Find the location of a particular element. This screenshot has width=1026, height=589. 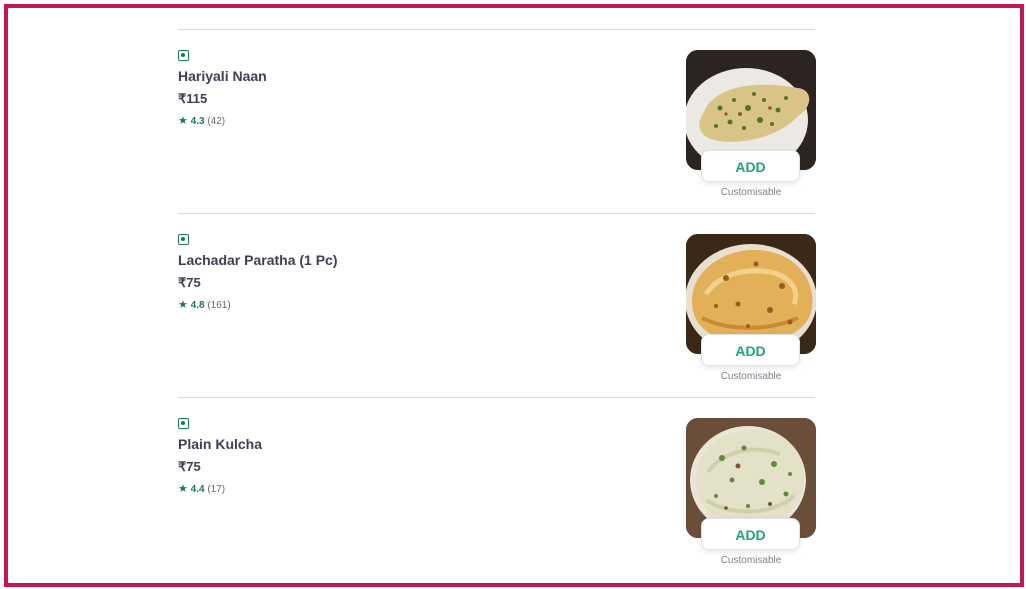

item-rating: ★ 4.3 (42) is located at coordinates (201, 120).